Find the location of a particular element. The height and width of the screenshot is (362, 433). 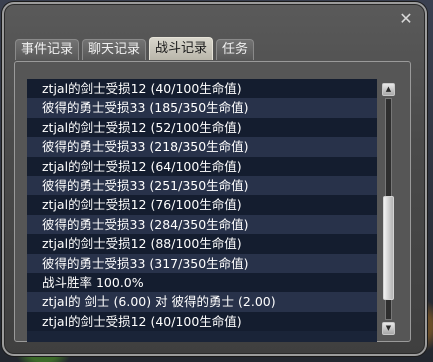

scroll-down-arrow-icon: ▼ is located at coordinates (388, 328).